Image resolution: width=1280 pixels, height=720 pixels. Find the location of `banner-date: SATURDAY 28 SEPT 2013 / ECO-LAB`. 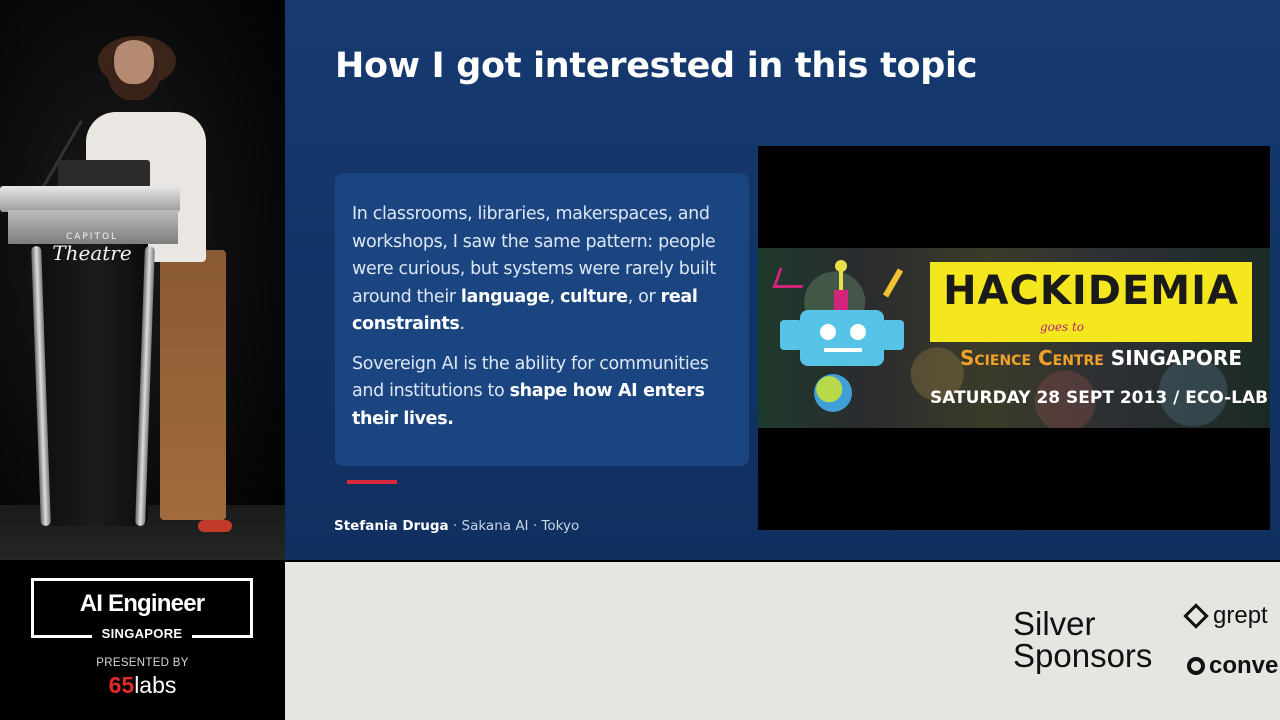

banner-date: SATURDAY 28 SEPT 2013 / ECO-LAB is located at coordinates (1099, 398).